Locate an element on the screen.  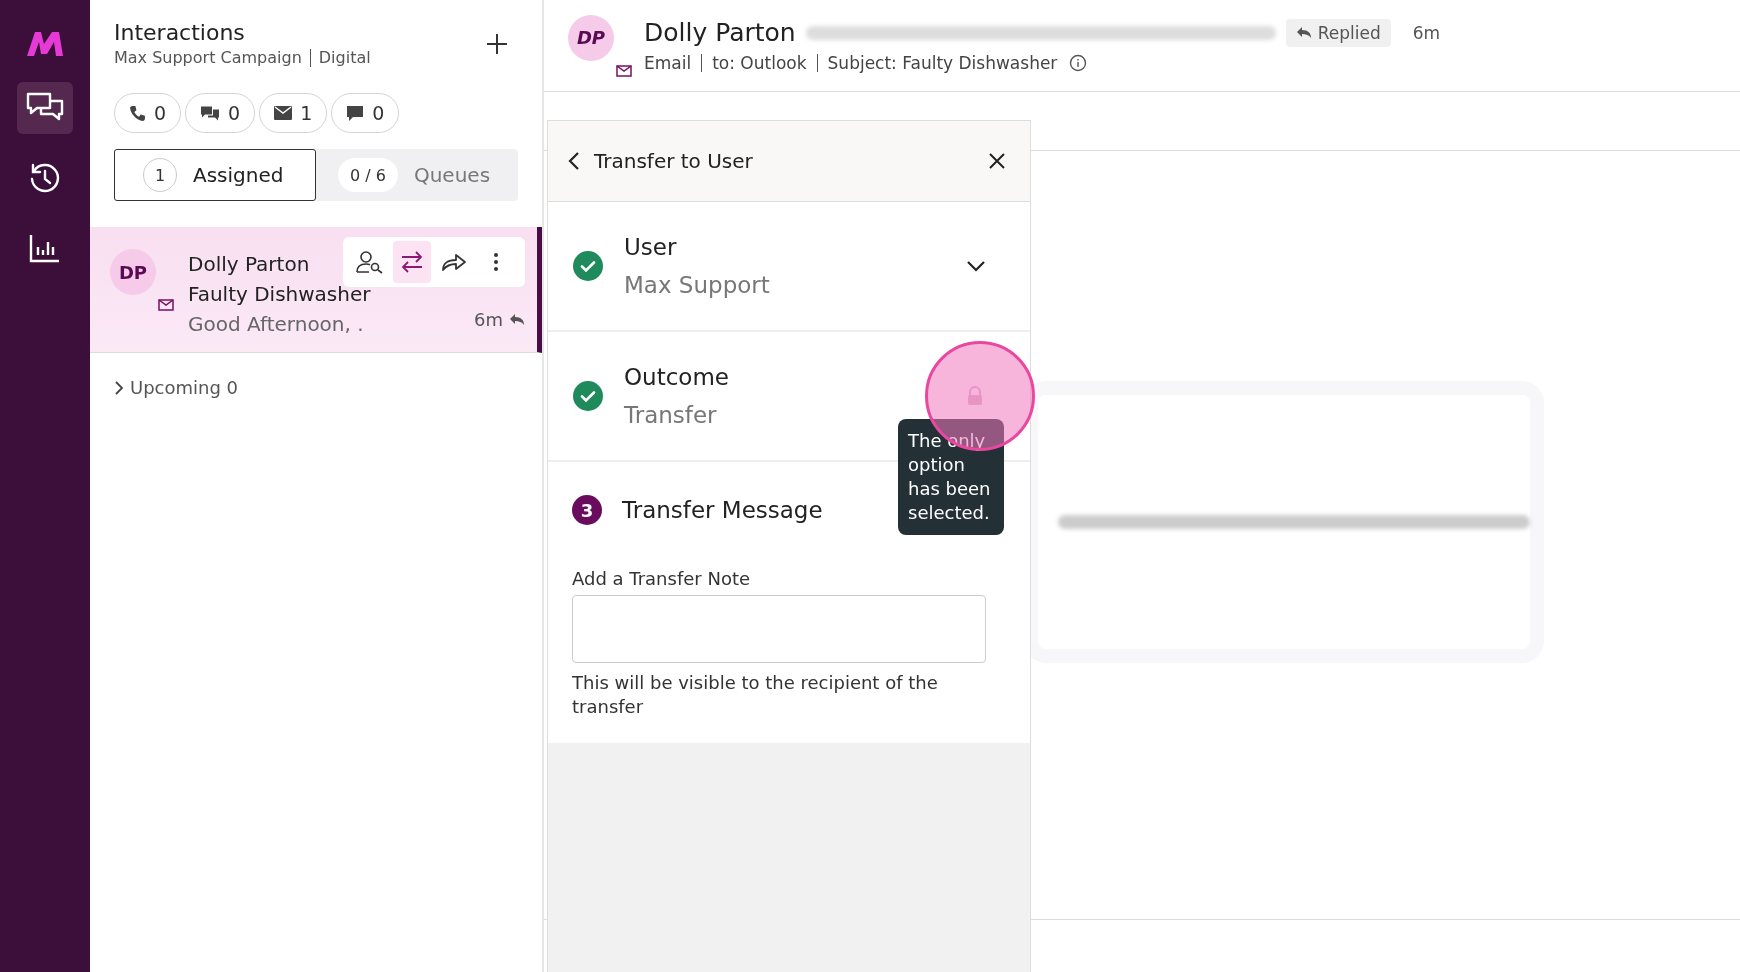
info-icon is located at coordinates (1078, 63).